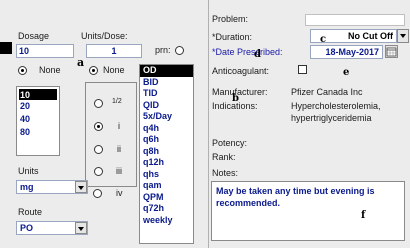 This screenshot has height=248, width=410. What do you see at coordinates (240, 92) in the screenshot?
I see `manufacturer-label: Manufacturer:` at bounding box center [240, 92].